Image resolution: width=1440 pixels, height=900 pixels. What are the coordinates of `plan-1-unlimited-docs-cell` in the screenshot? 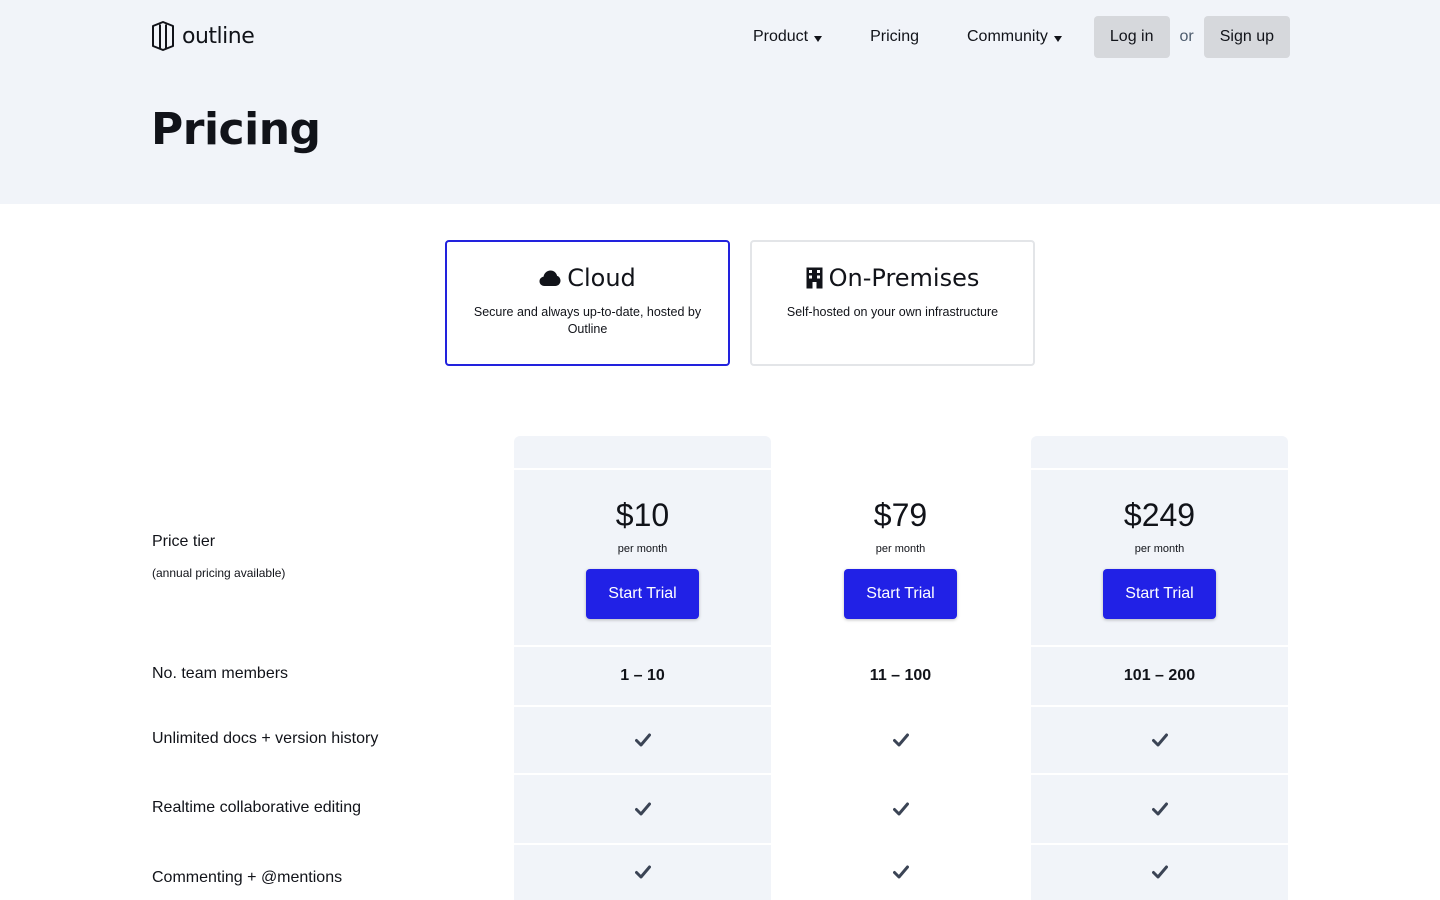 It's located at (642, 740).